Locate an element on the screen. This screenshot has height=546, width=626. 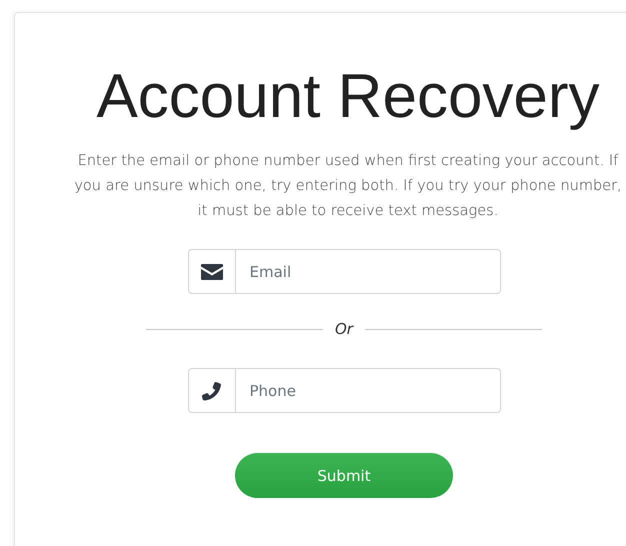
envelope-icon is located at coordinates (211, 272).